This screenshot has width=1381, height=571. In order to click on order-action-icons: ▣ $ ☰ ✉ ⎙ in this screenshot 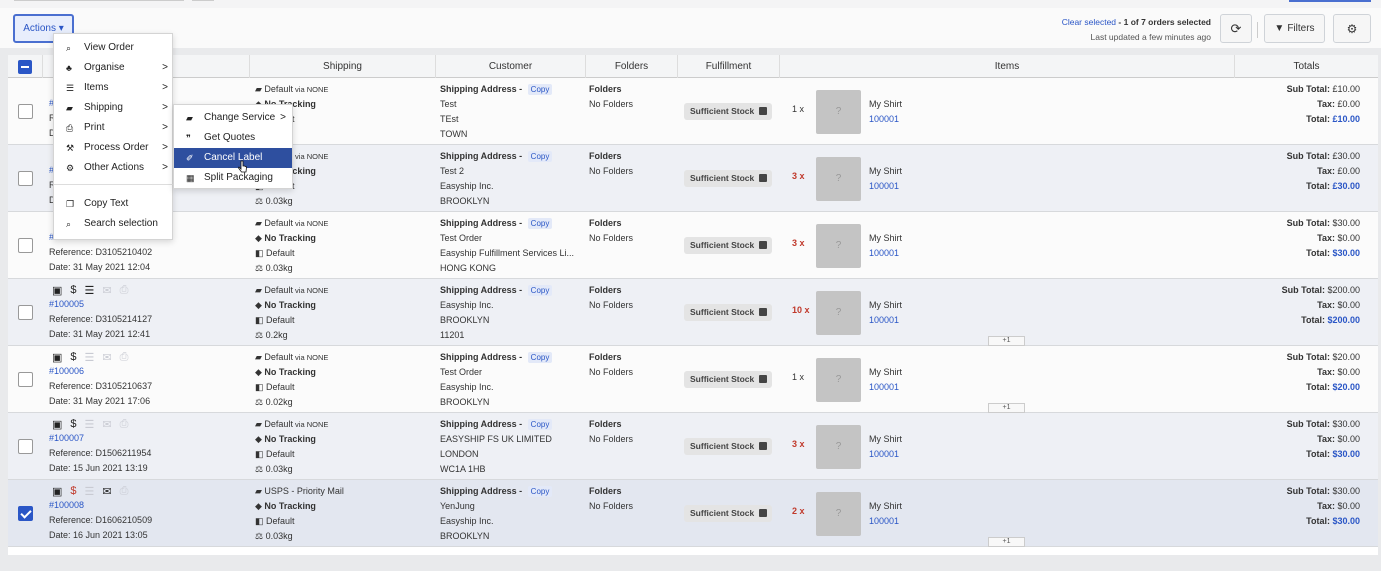, I will do `click(90, 290)`.